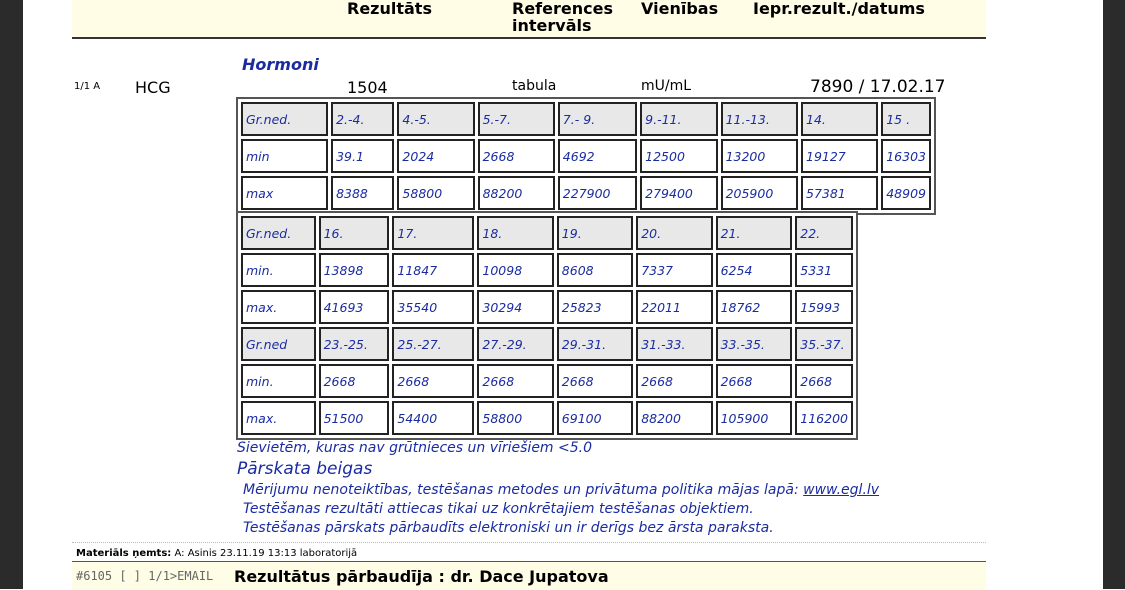 This screenshot has width=1125, height=590. Describe the element at coordinates (354, 233) in the screenshot. I see `table-cell: 16.` at that location.